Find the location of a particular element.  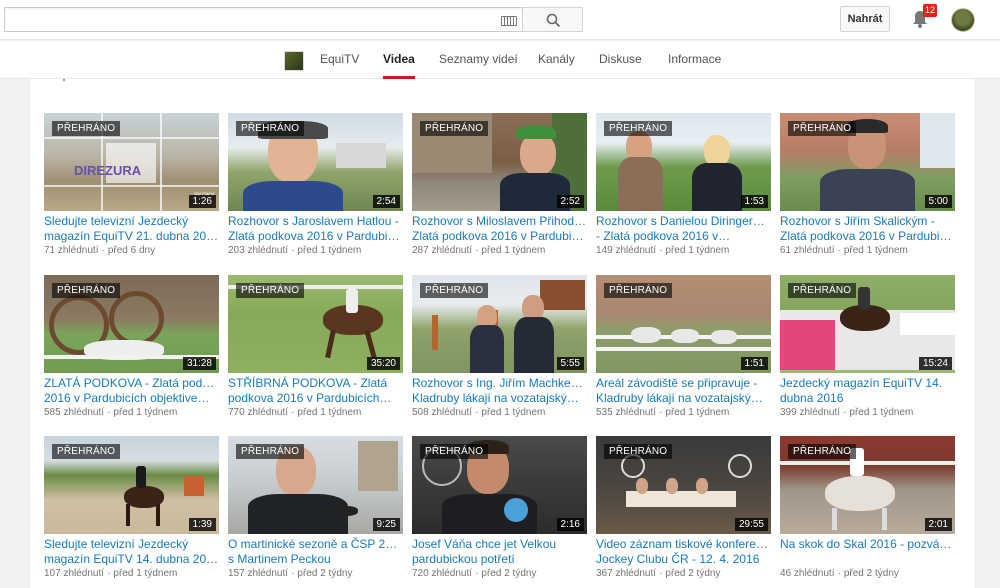

video-thumbnail: PŘEHRÁNO 2:16 is located at coordinates (499, 485).